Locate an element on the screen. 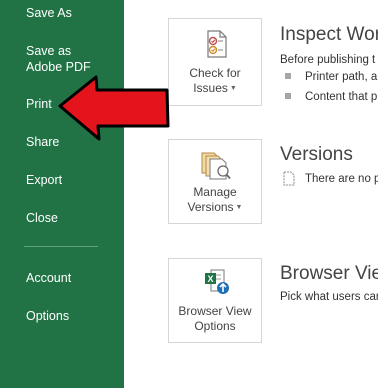  versions-note: There are no p is located at coordinates (341, 179).